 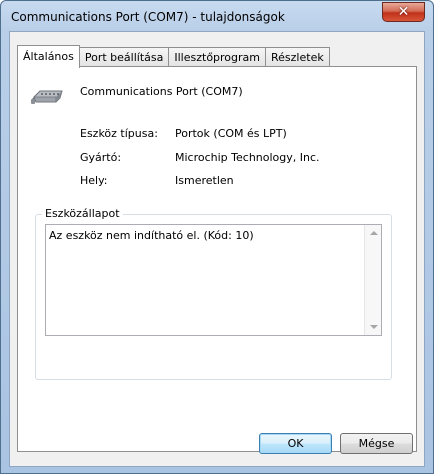 I want to click on manufacturer-value: Microchip Technology, Inc., so click(x=247, y=157).